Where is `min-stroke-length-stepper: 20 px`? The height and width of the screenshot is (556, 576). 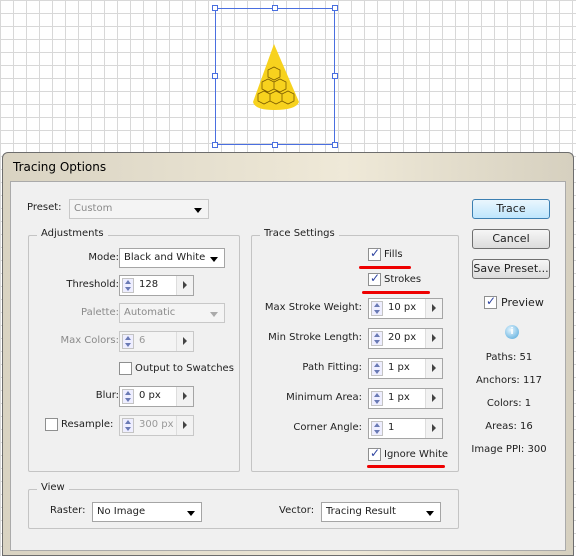 min-stroke-length-stepper: 20 px is located at coordinates (405, 338).